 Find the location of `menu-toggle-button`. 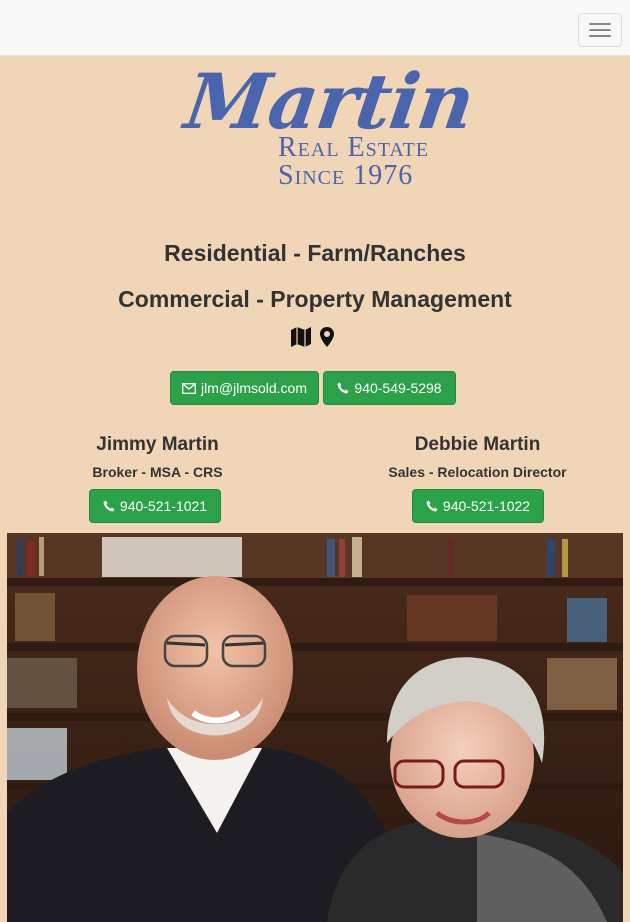

menu-toggle-button is located at coordinates (600, 30).